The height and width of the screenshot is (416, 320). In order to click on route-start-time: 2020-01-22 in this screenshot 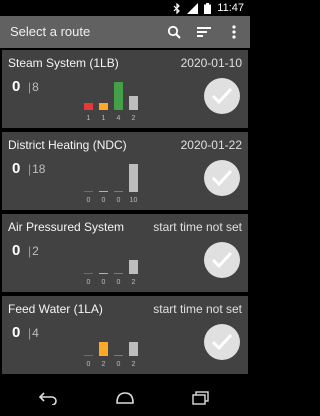, I will do `click(211, 145)`.